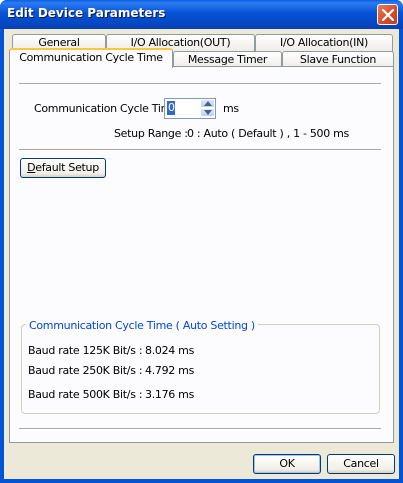 The image size is (403, 483). What do you see at coordinates (109, 108) in the screenshot?
I see `cycle-time-label: Communication Cycle Time :` at bounding box center [109, 108].